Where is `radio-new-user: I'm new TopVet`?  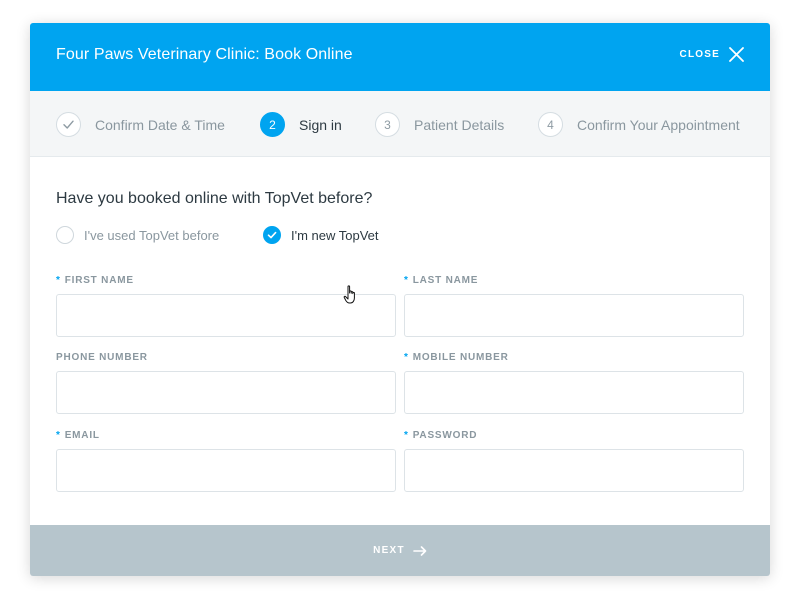 radio-new-user: I'm new TopVet is located at coordinates (321, 235).